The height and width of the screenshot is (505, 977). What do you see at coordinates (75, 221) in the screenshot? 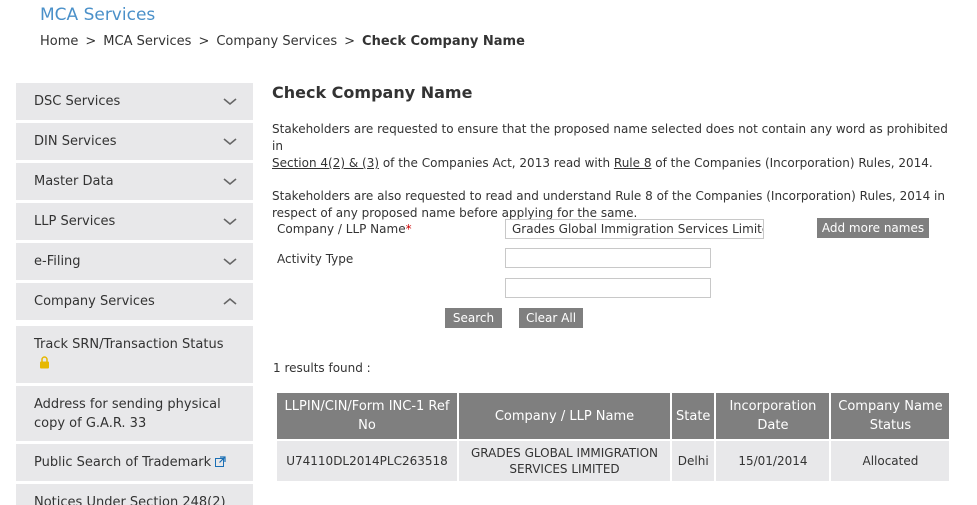
I see `sidebar-item-label: LLP Services` at bounding box center [75, 221].